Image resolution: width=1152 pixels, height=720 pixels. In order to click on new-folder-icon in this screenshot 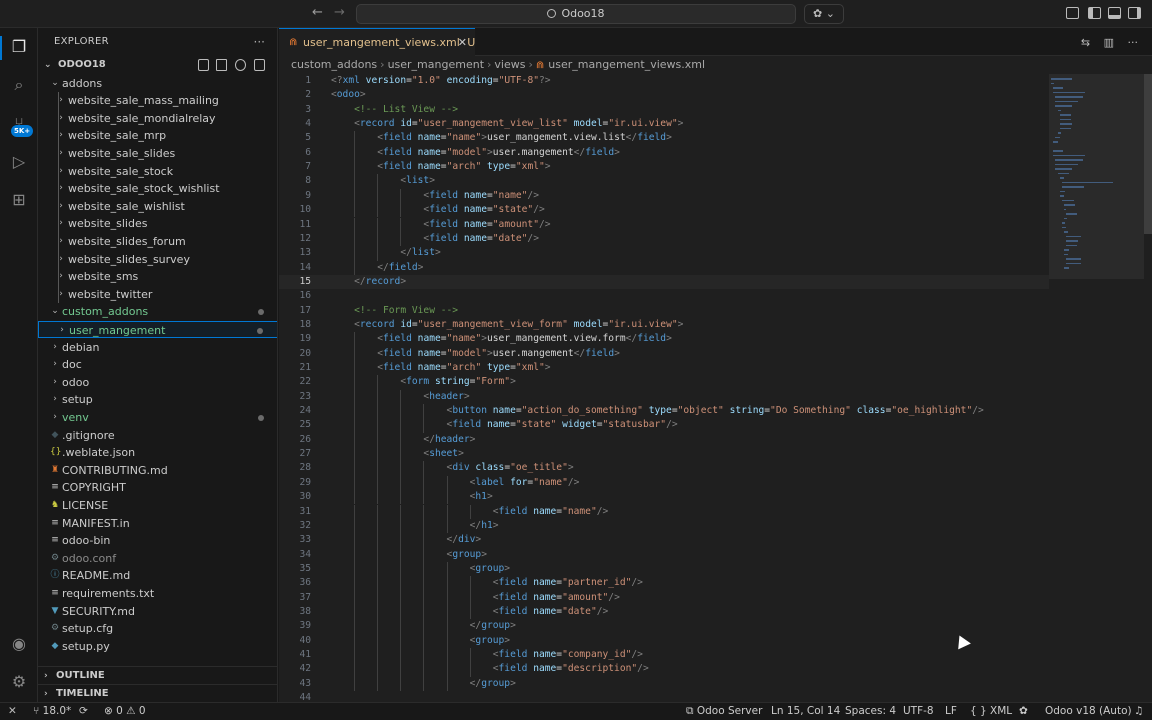, I will do `click(221, 65)`.